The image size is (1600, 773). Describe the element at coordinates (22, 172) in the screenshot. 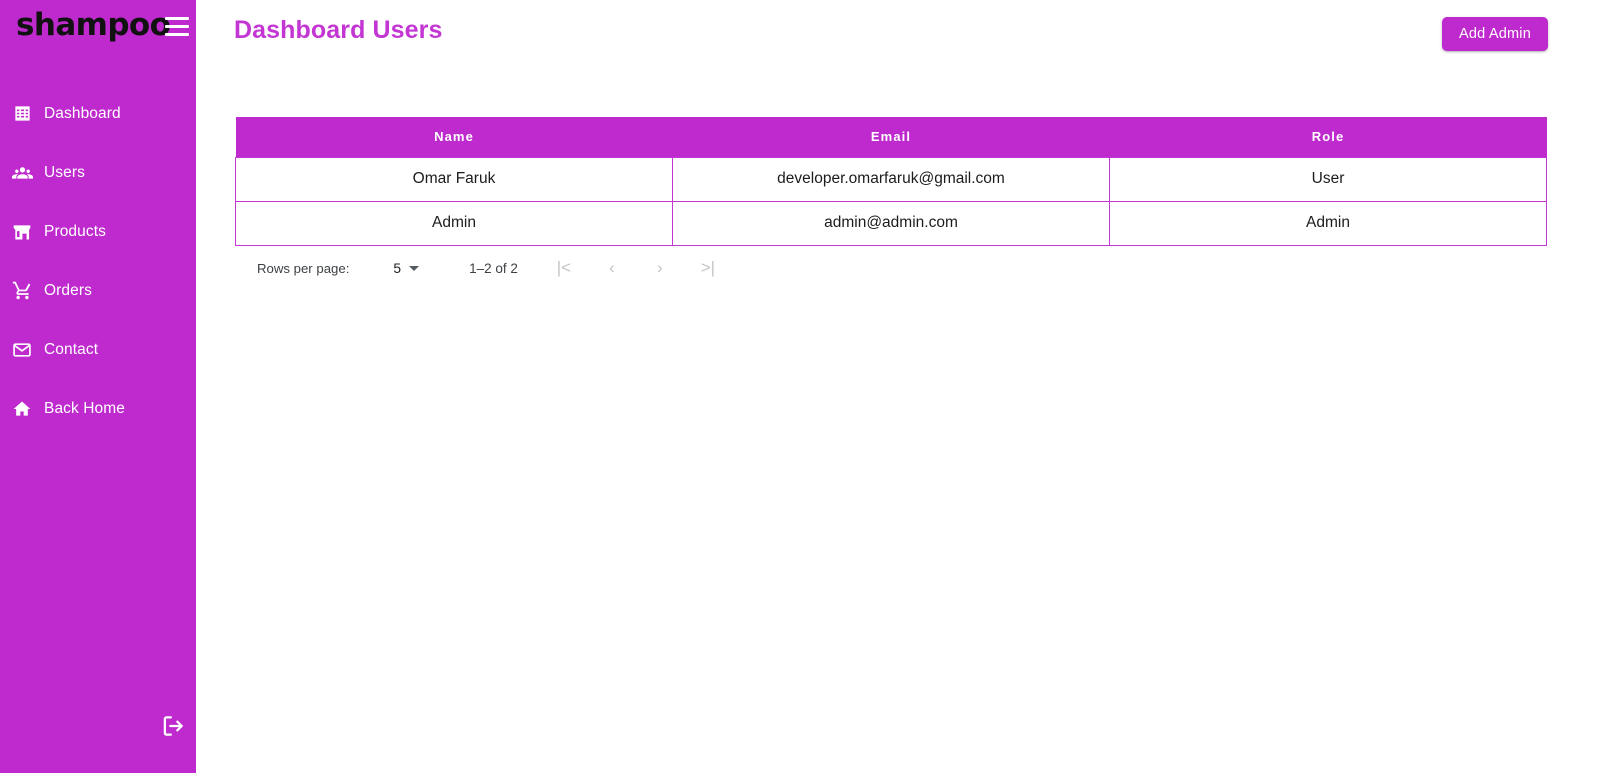

I see `people-group-icon` at that location.